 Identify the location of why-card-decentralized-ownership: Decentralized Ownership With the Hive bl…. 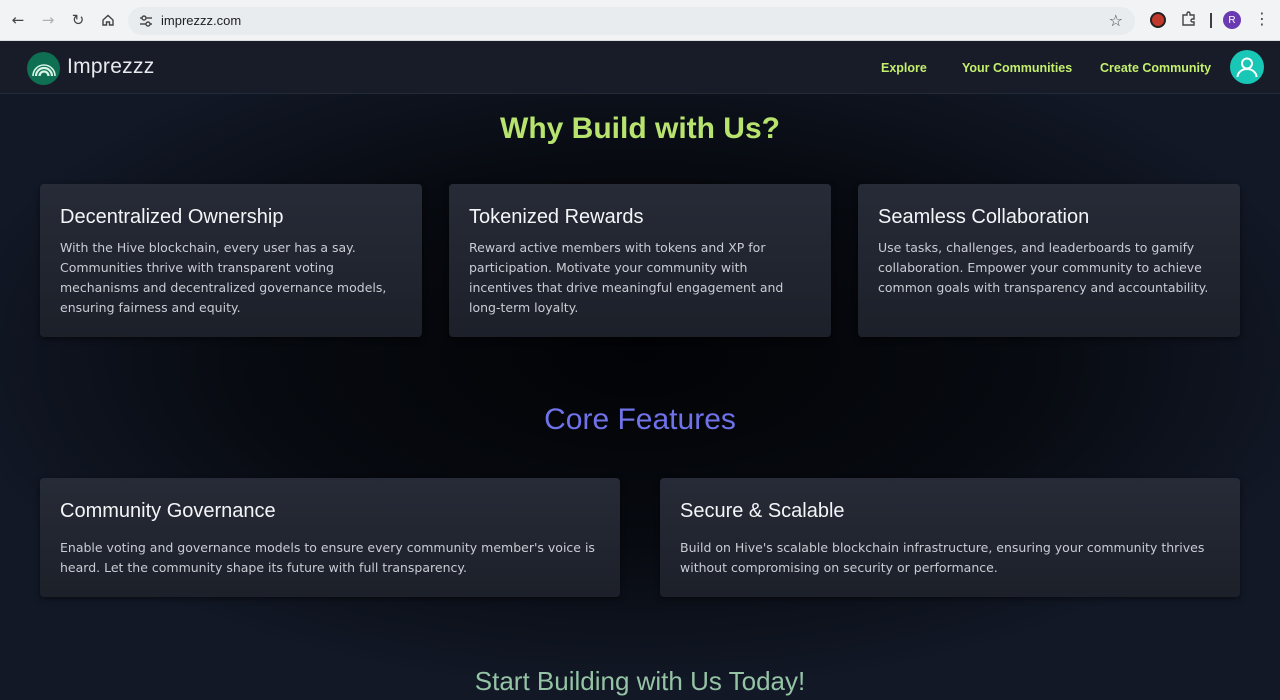
(231, 260).